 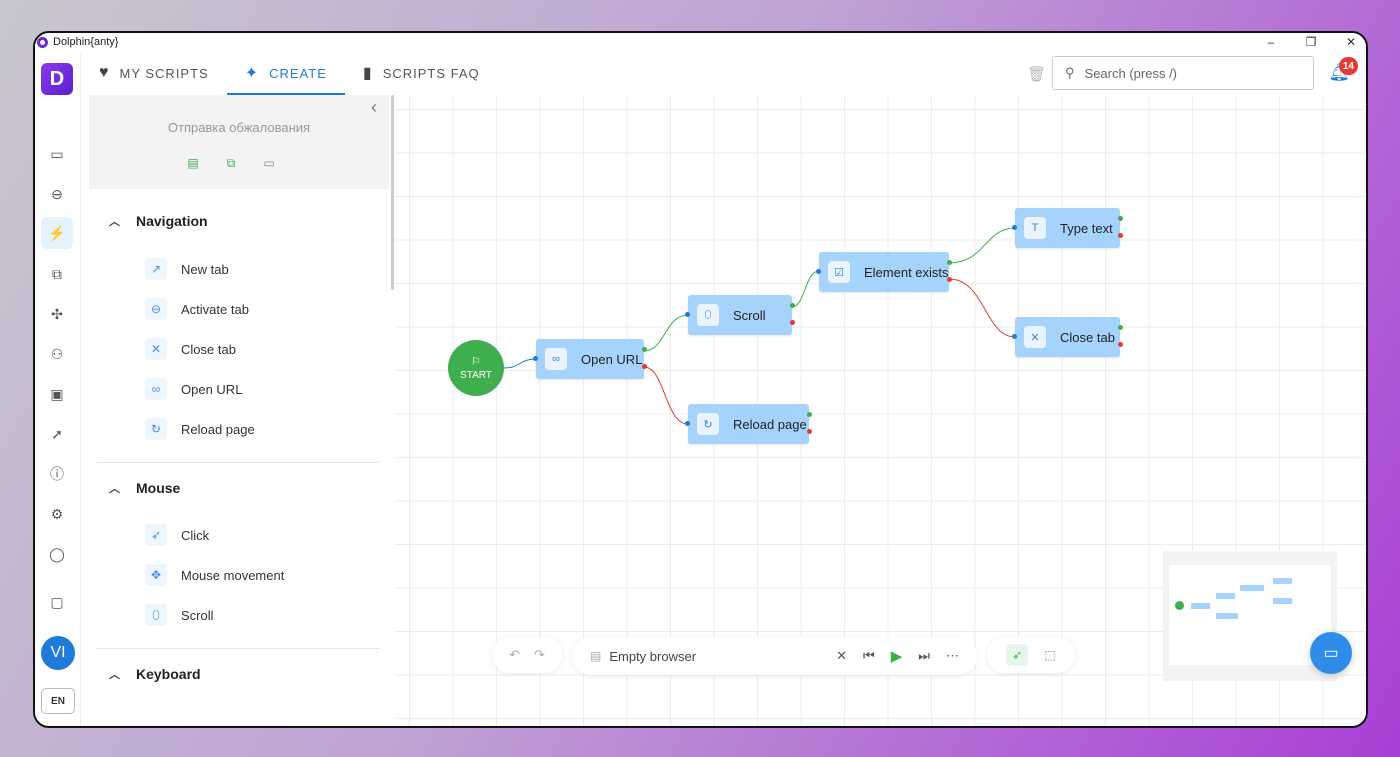 What do you see at coordinates (187, 269) in the screenshot?
I see `block-new-tab: ↗ New tab` at bounding box center [187, 269].